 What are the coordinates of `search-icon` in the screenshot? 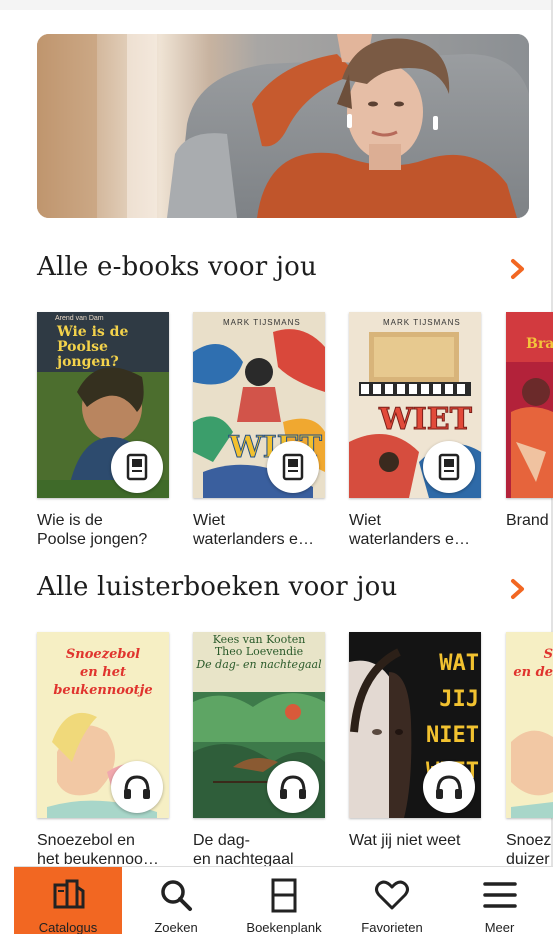 It's located at (176, 895).